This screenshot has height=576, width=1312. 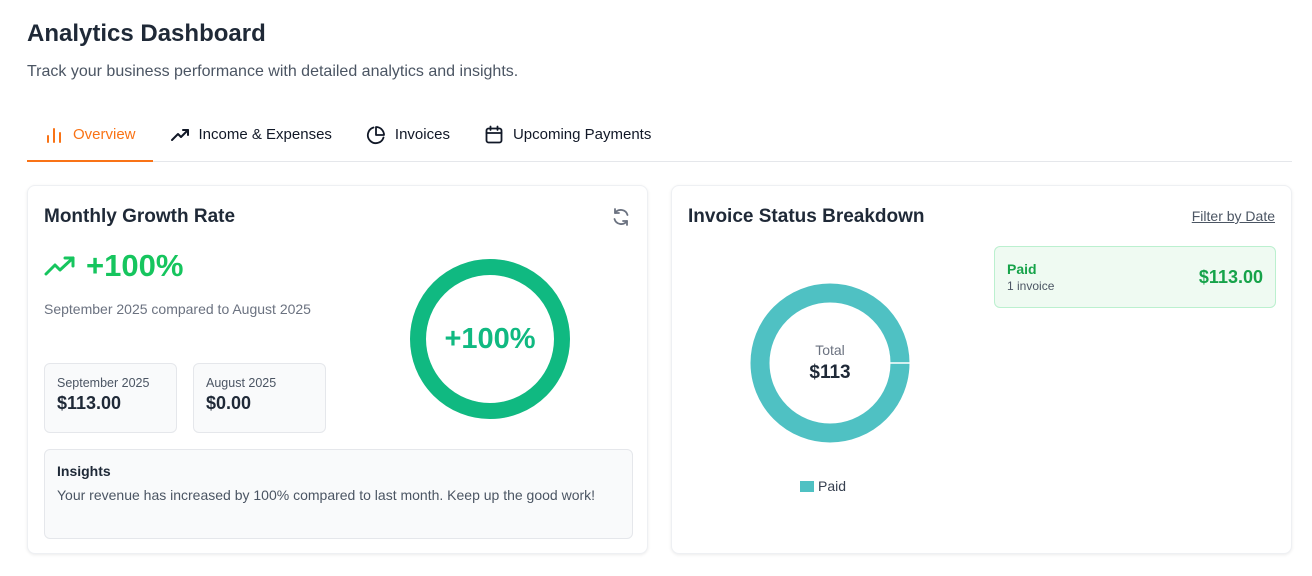 I want to click on growth-ring: +100%, so click(x=490, y=339).